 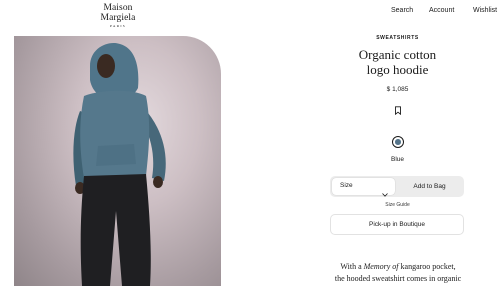 I want to click on description-post: kangaroo pocket,, so click(x=428, y=266).